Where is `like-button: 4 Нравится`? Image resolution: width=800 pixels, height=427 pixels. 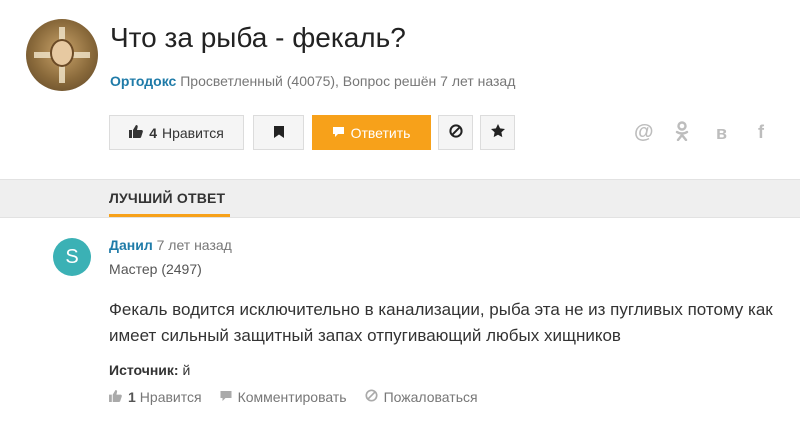
like-button: 4 Нравится is located at coordinates (176, 132).